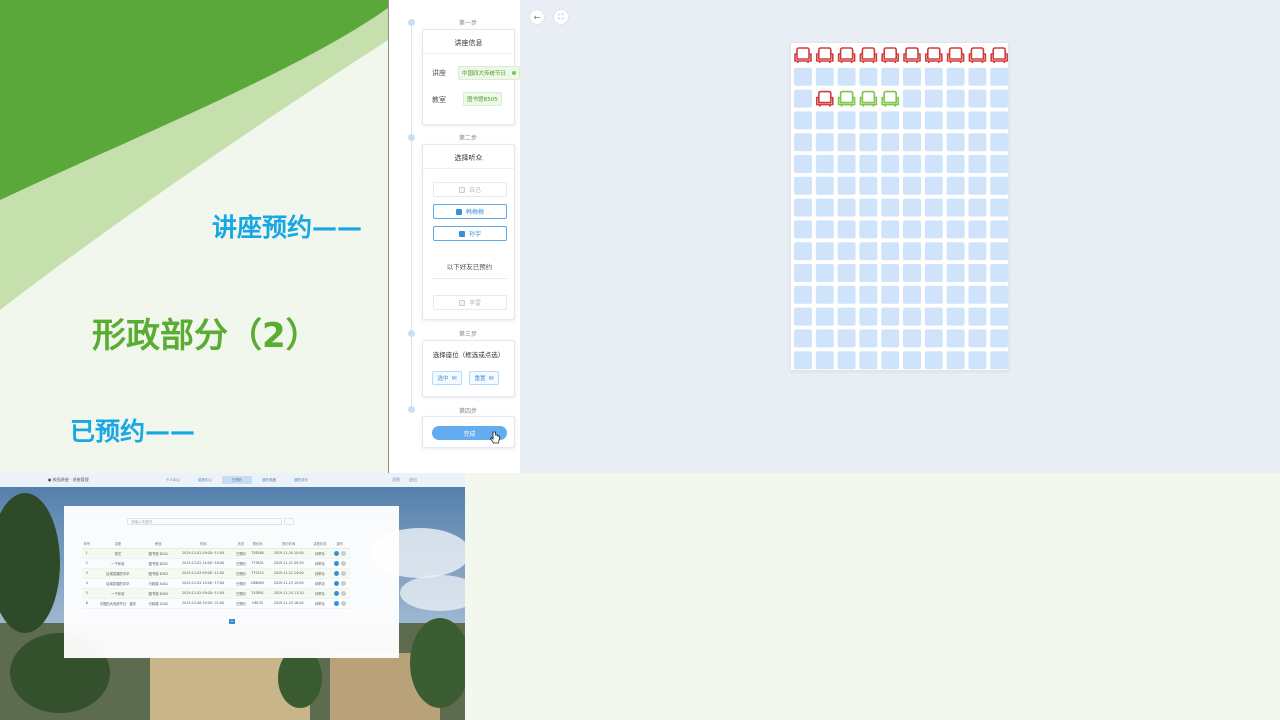 The image size is (1280, 720). Describe the element at coordinates (413, 480) in the screenshot. I see `logout-link: 退出` at that location.